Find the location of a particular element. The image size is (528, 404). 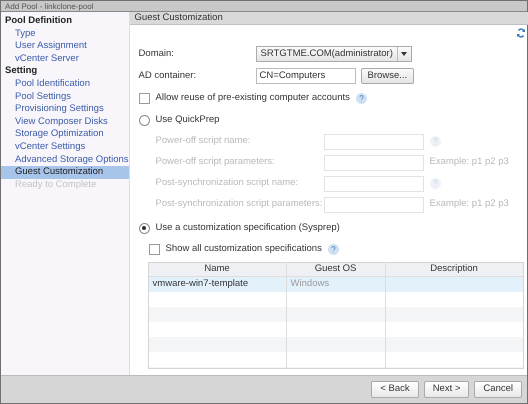

ad-container-field: CN=Computers is located at coordinates (306, 76).